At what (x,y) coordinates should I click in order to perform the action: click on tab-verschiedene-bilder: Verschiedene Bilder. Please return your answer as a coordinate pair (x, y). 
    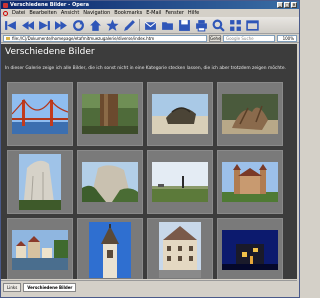
    Looking at the image, I should click on (50, 287).